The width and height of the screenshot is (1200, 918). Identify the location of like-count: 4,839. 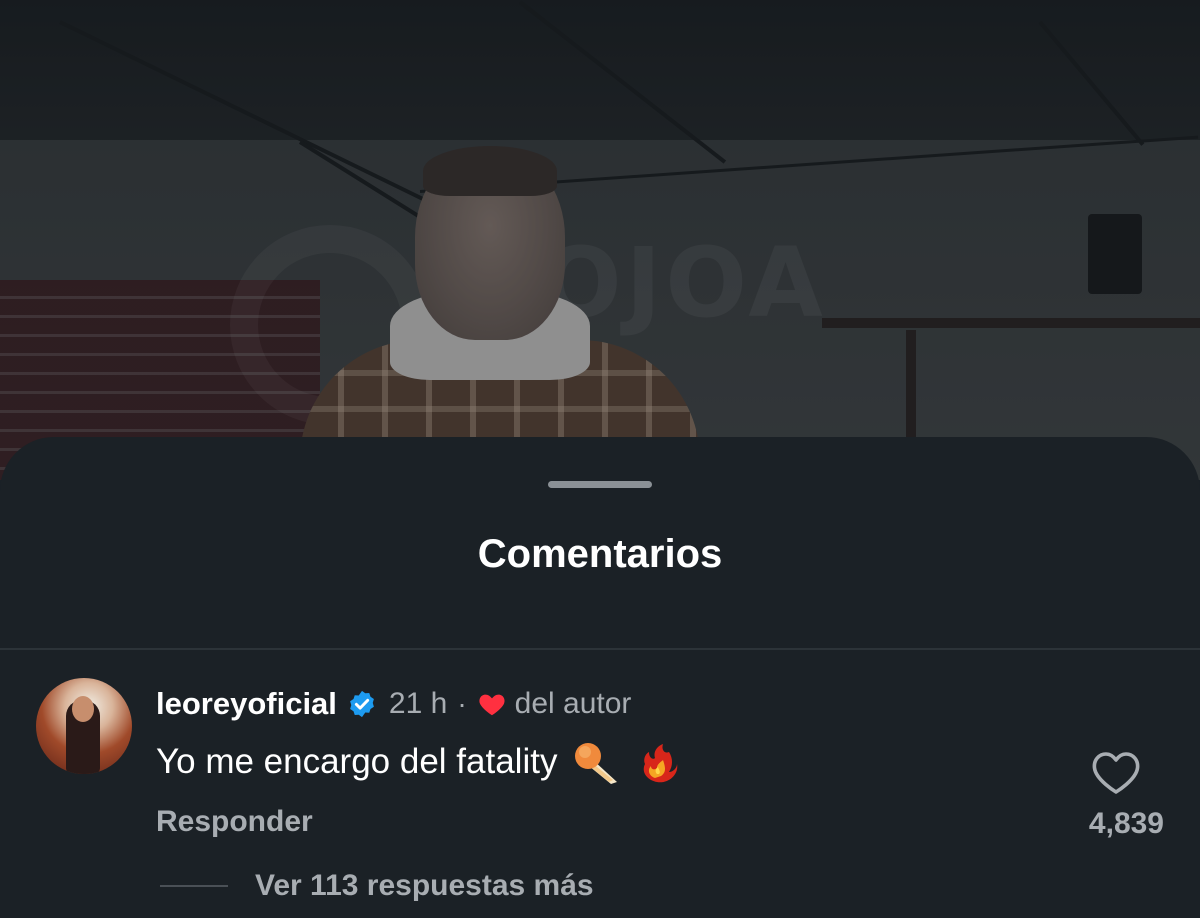
(1126, 823).